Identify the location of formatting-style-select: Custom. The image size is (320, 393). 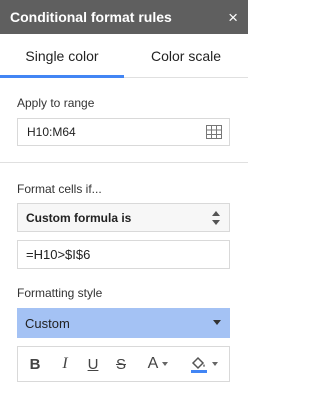
(123, 323).